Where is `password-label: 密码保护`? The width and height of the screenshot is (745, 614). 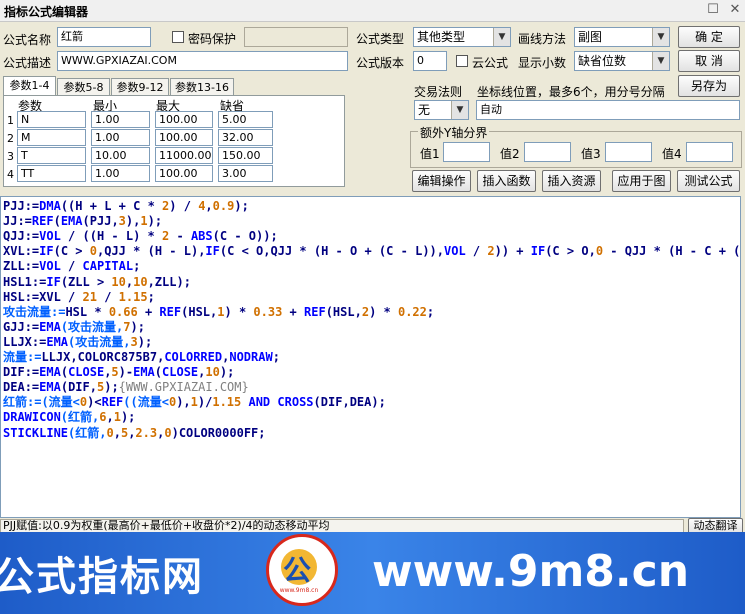 password-label: 密码保护 is located at coordinates (212, 39).